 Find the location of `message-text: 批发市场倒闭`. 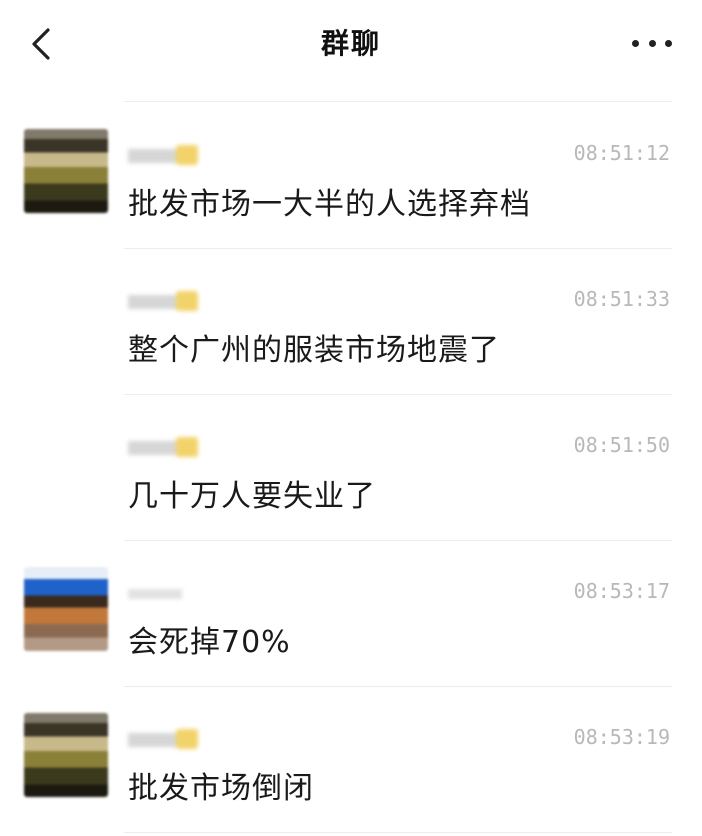

message-text: 批发市场倒闭 is located at coordinates (221, 785).